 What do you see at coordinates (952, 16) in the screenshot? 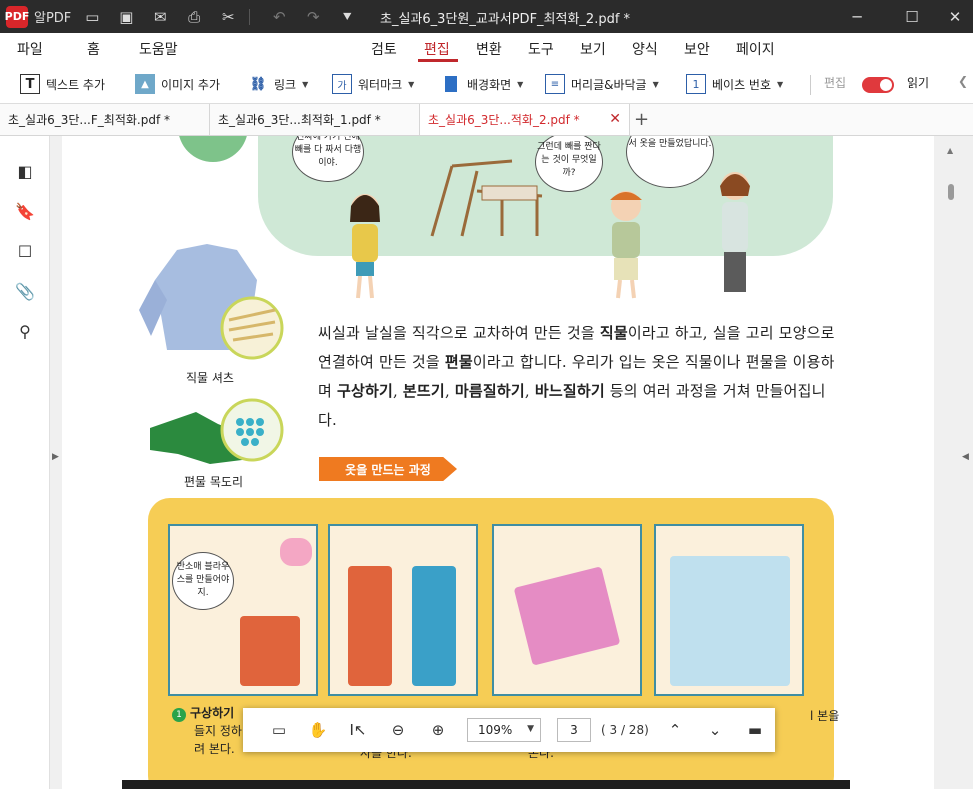
I see `close-window-button: ✕` at bounding box center [952, 16].